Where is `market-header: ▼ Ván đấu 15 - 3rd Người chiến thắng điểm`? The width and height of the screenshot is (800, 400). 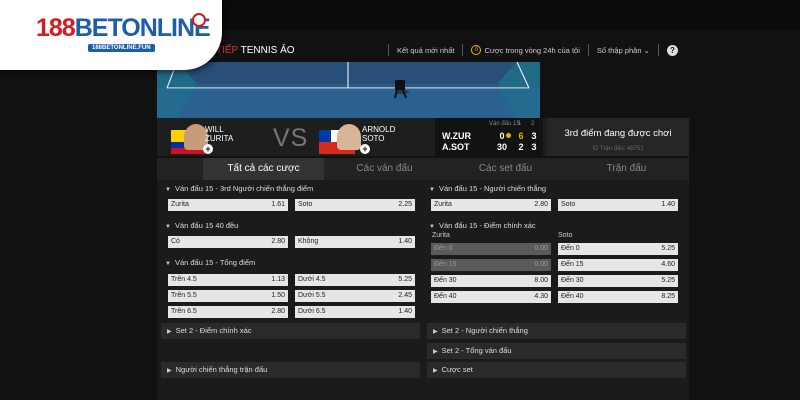
market-header: ▼ Ván đấu 15 - 3rd Người chiến thắng điểm is located at coordinates (239, 189).